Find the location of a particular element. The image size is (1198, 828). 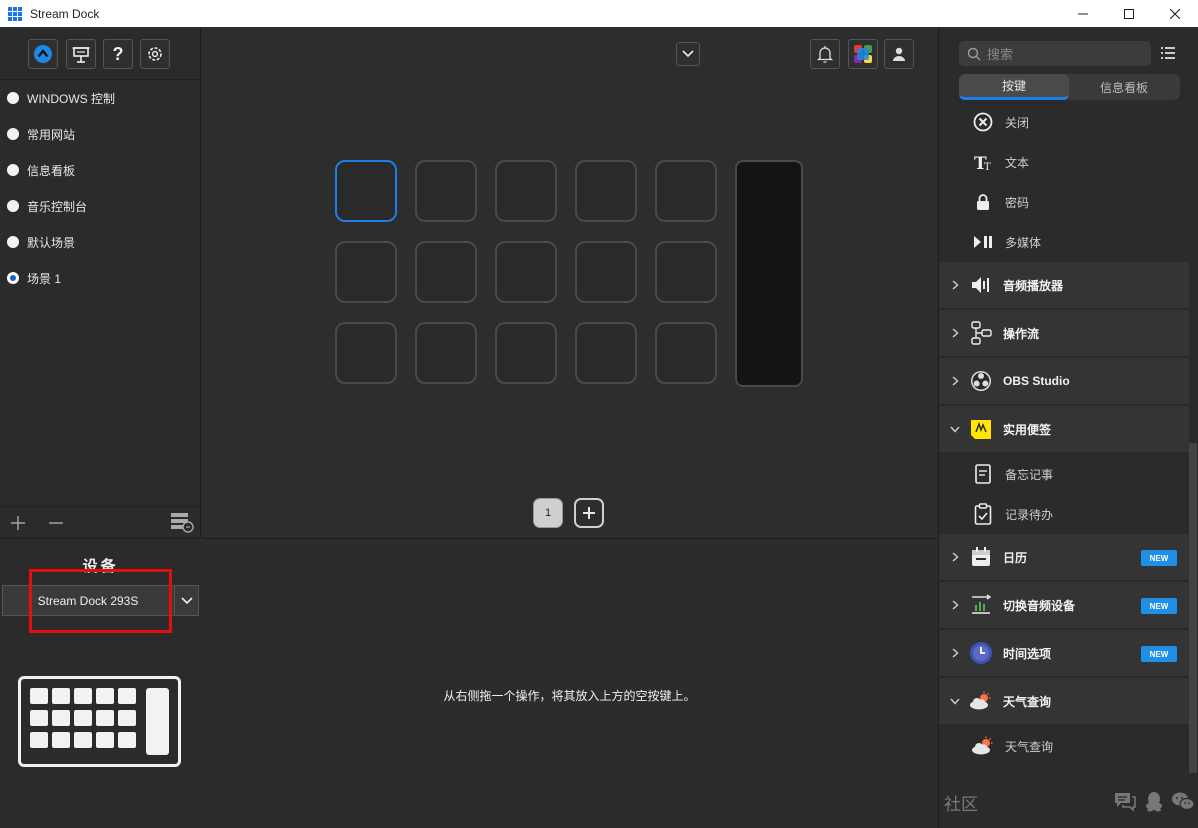

profile-list: WINDOWS 控制 常用网站信息看板 音乐控制台 默认场景 场景 1 is located at coordinates (100, 188).